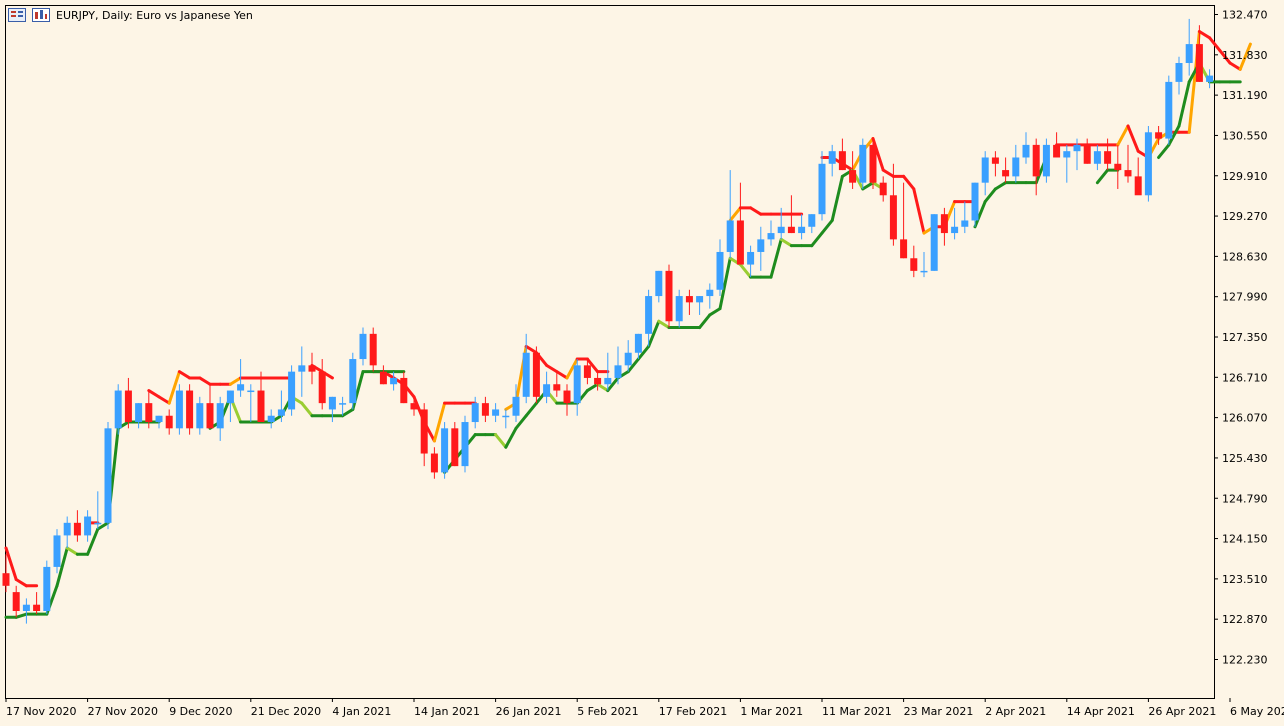 The image size is (1284, 726). What do you see at coordinates (41, 711) in the screenshot?
I see `x-tick-label: 17 Nov 2020` at bounding box center [41, 711].